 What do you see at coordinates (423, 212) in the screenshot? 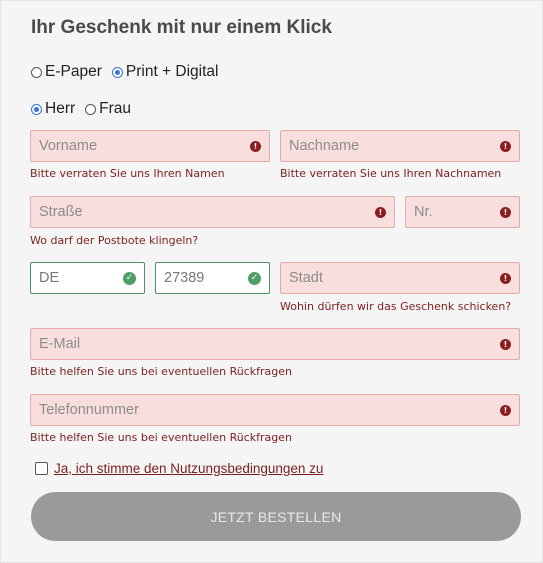
I see `hausnummer-placeholder: Nr.` at bounding box center [423, 212].